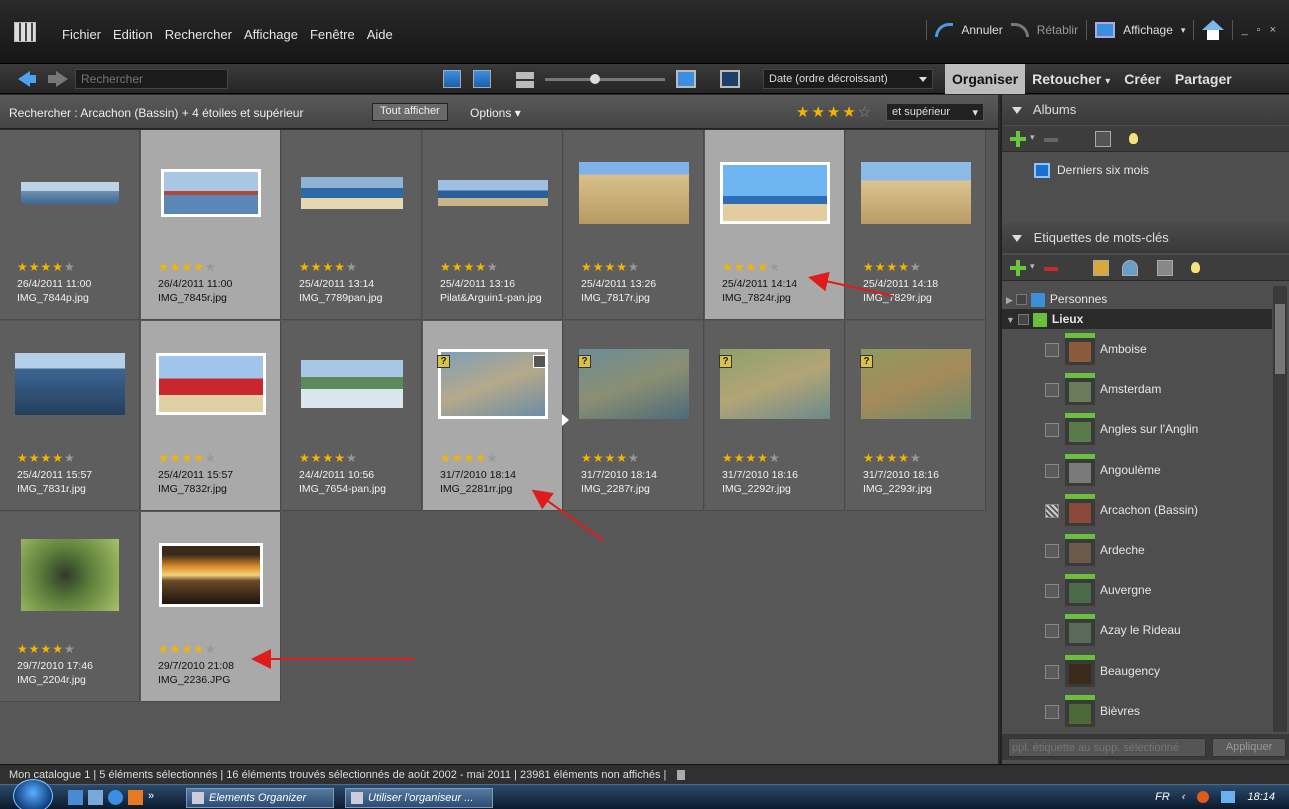 Image resolution: width=1289 pixels, height=809 pixels. What do you see at coordinates (1051, 140) in the screenshot?
I see `remove-album-icon` at bounding box center [1051, 140].